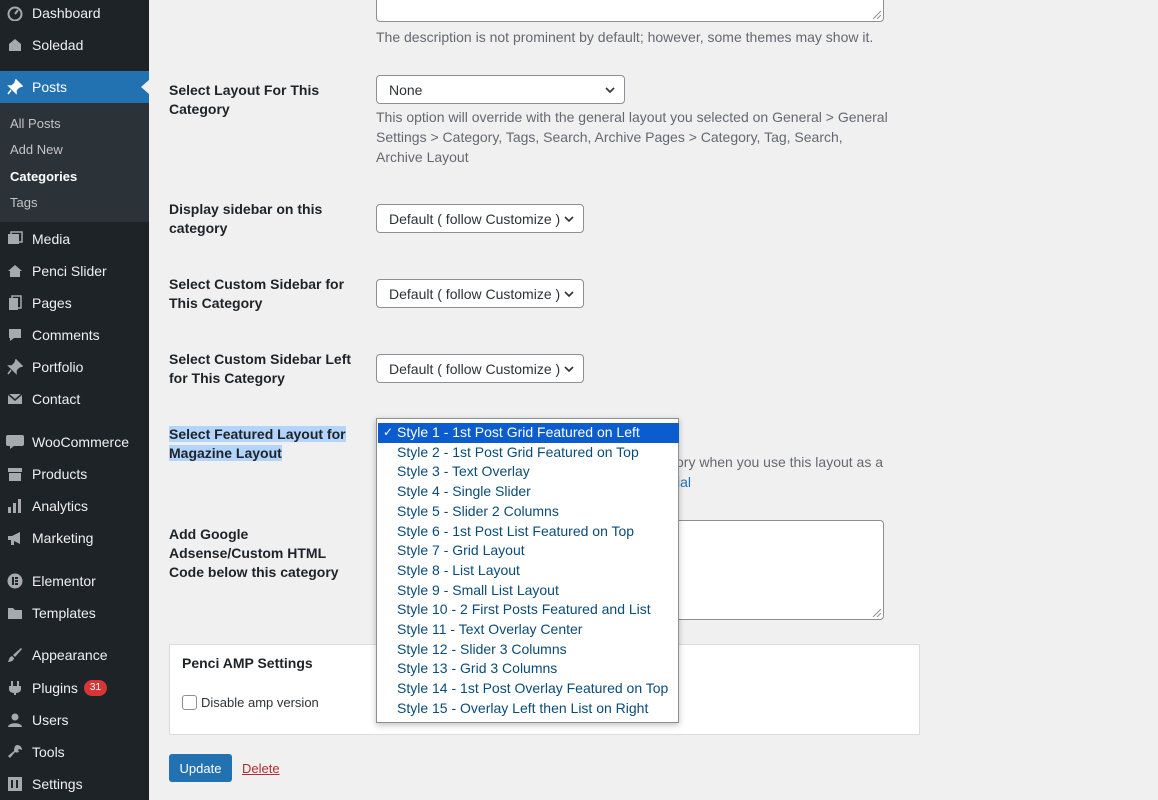 The height and width of the screenshot is (800, 1158). Describe the element at coordinates (48, 752) in the screenshot. I see `menu-label: Tools` at that location.